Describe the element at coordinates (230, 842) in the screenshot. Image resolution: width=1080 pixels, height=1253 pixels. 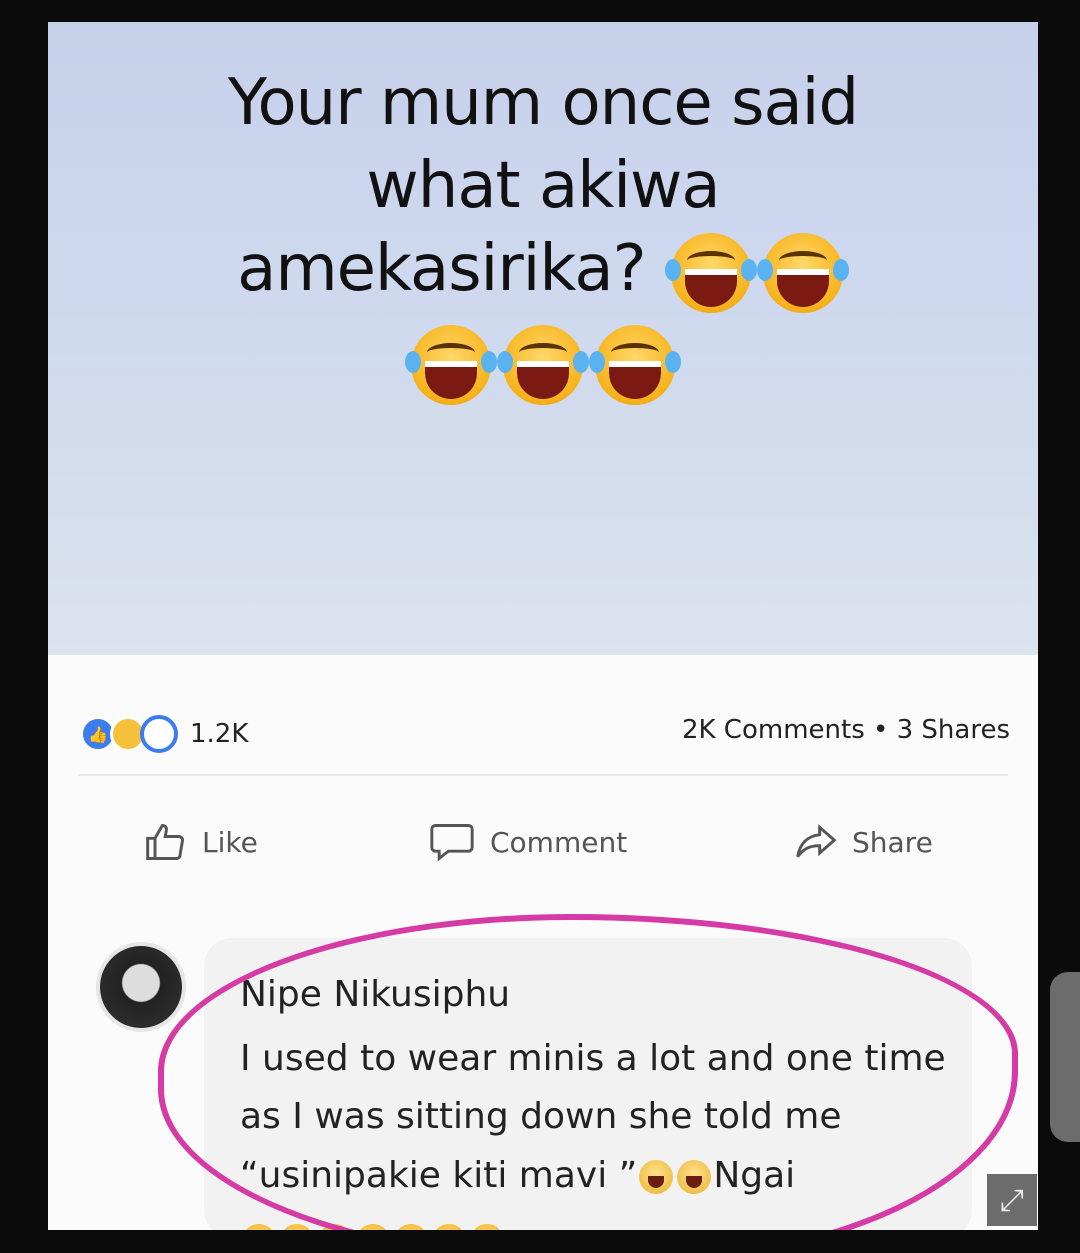
I see `like-label: Like` at that location.